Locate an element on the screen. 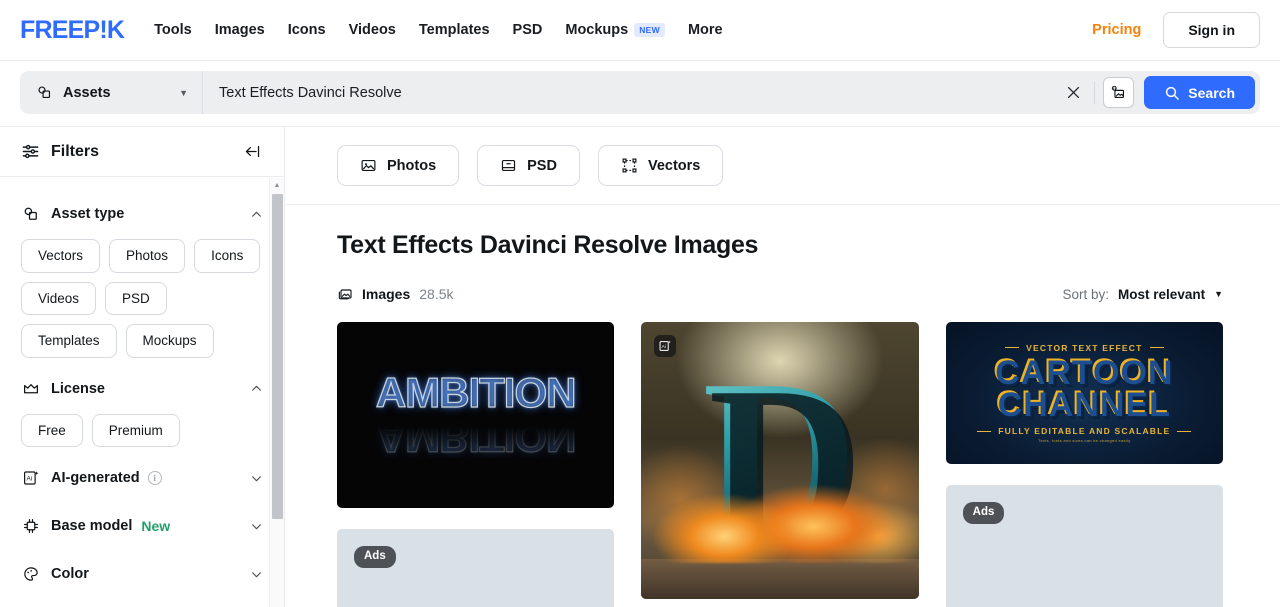 The height and width of the screenshot is (607, 1280). ai-icon: Ai is located at coordinates (30, 478).